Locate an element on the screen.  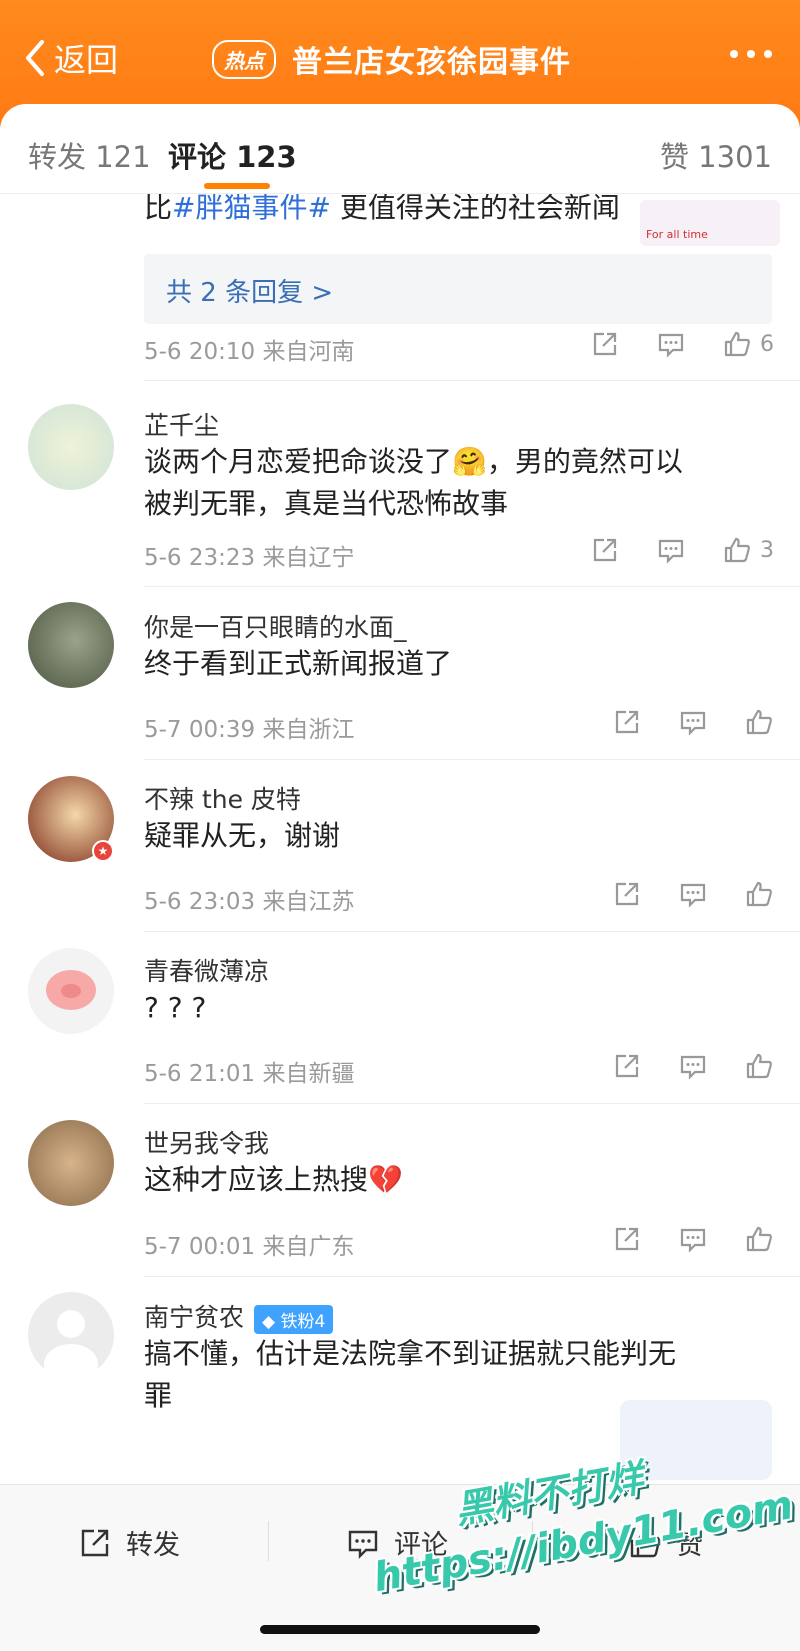
title-wrap: 热点 普兰店女孩徐园事件 is located at coordinates (391, 59).